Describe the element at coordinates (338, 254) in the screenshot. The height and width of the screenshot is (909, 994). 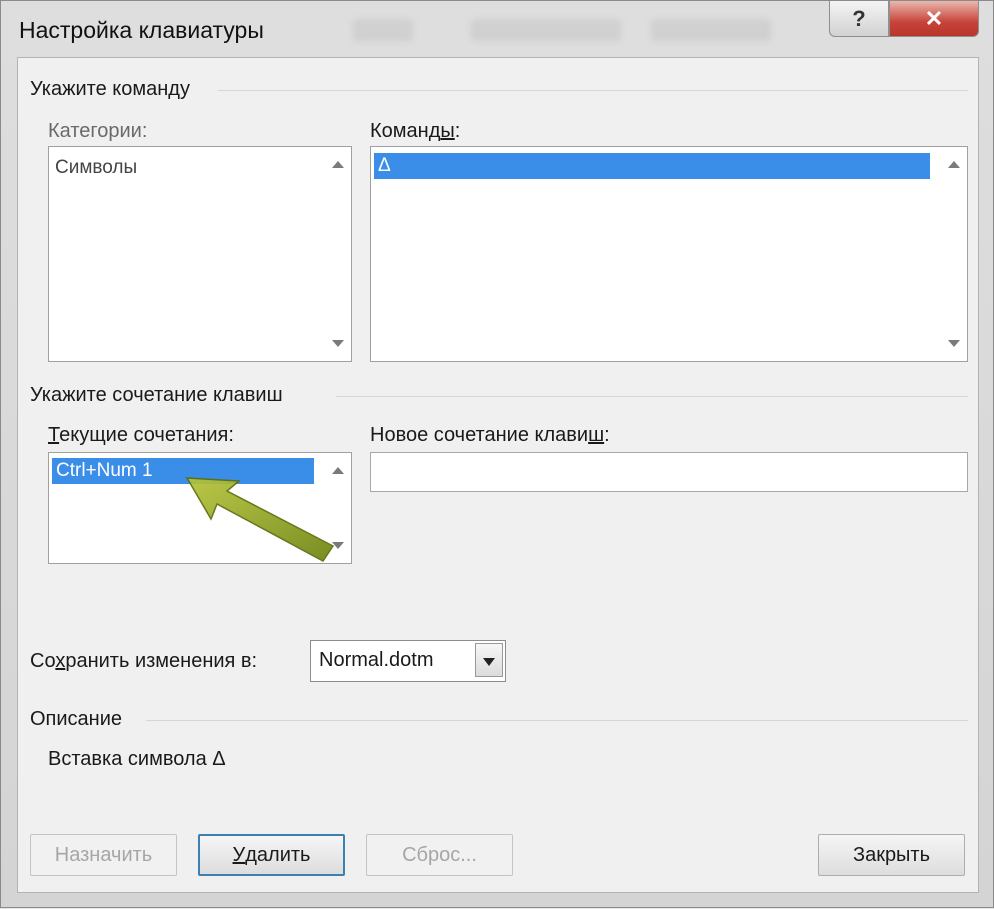
I see `categories-scrollbar` at that location.